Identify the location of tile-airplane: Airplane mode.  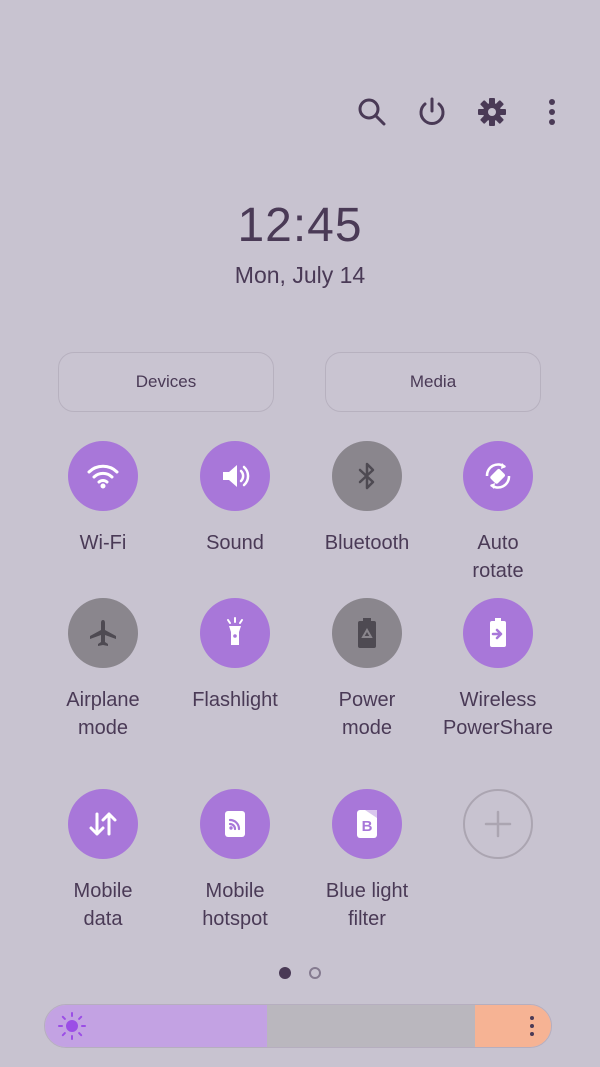
(103, 670).